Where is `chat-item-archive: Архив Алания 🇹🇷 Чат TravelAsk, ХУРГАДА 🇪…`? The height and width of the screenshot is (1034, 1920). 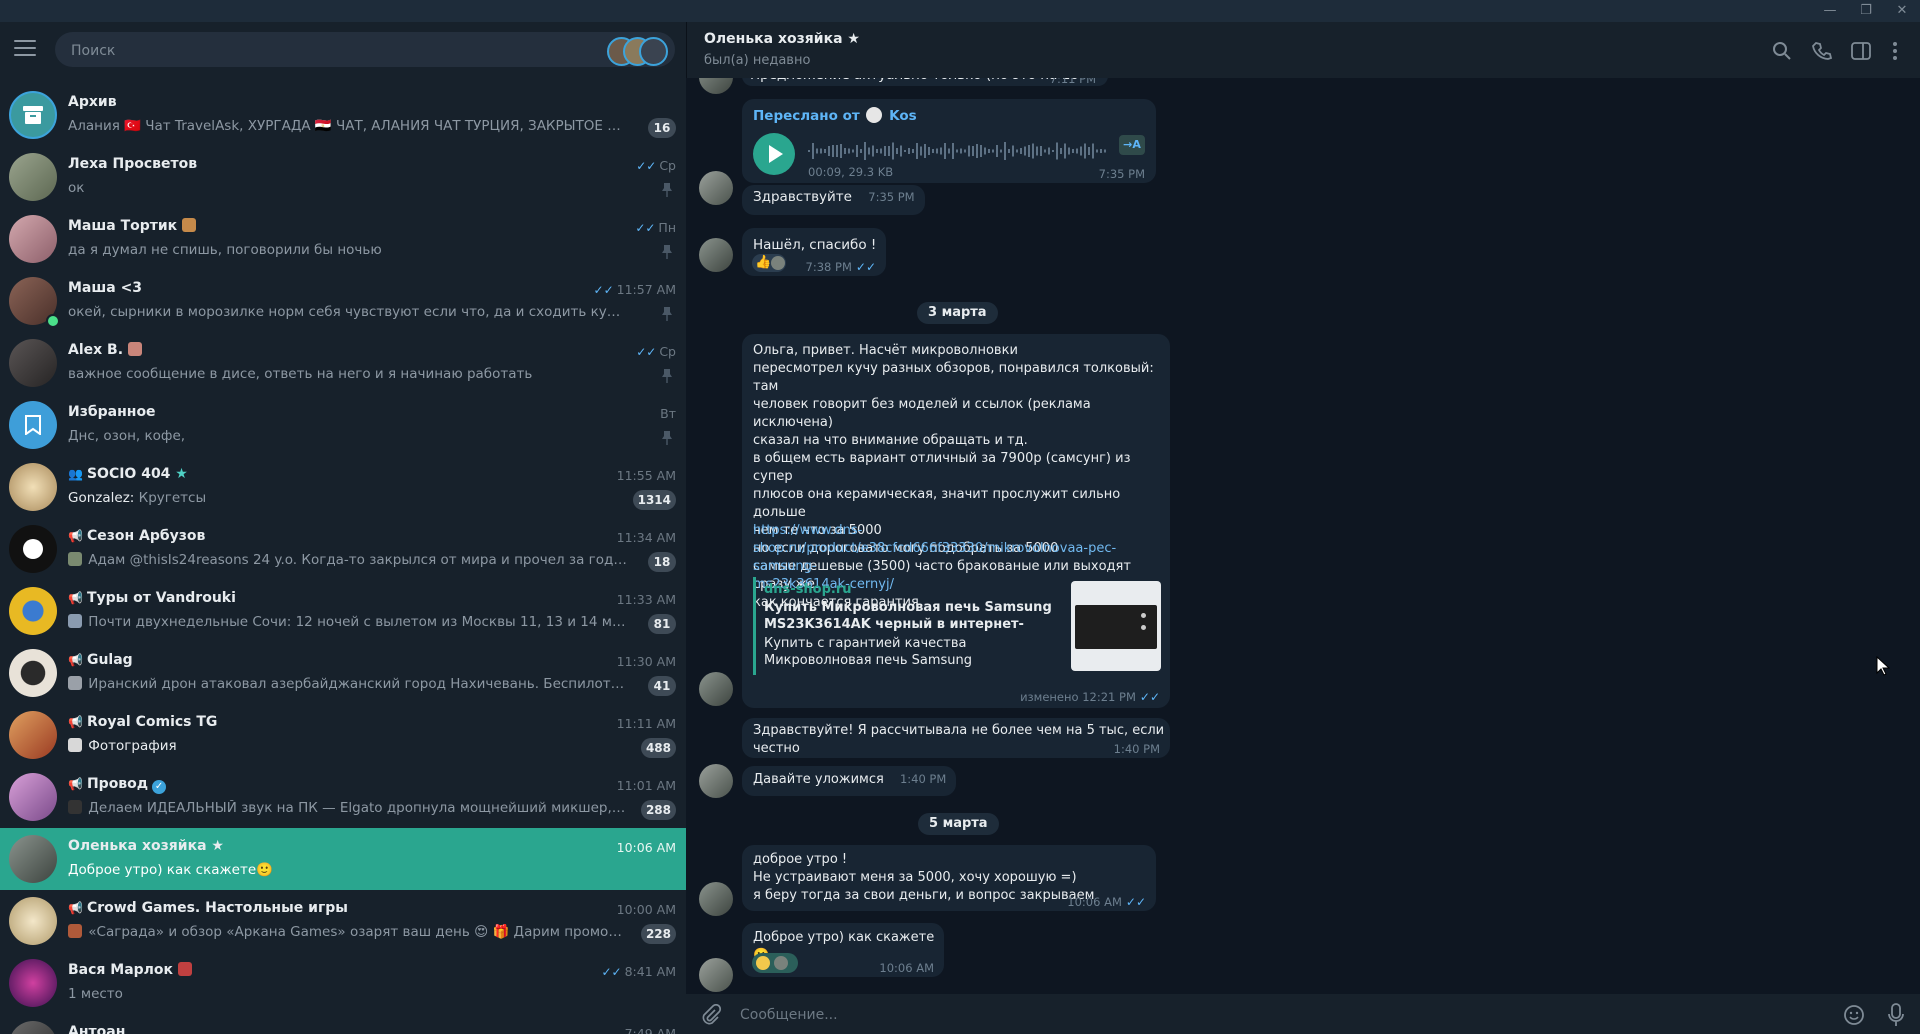
chat-item-archive: Архив Алания 🇹🇷 Чат TravelAsk, ХУРГАДА 🇪… is located at coordinates (343, 115).